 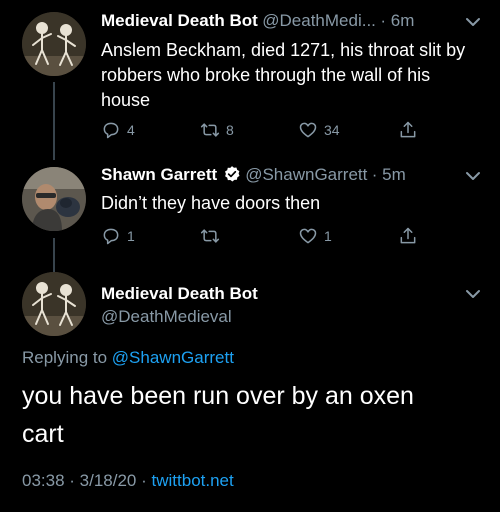 What do you see at coordinates (131, 130) in the screenshot?
I see `reply-count: 4` at bounding box center [131, 130].